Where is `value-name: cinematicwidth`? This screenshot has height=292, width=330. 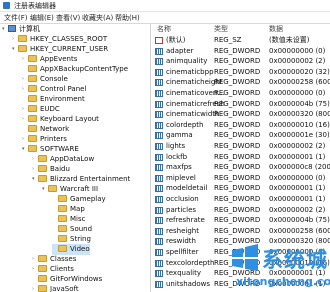 value-name: cinematicwidth is located at coordinates (193, 114).